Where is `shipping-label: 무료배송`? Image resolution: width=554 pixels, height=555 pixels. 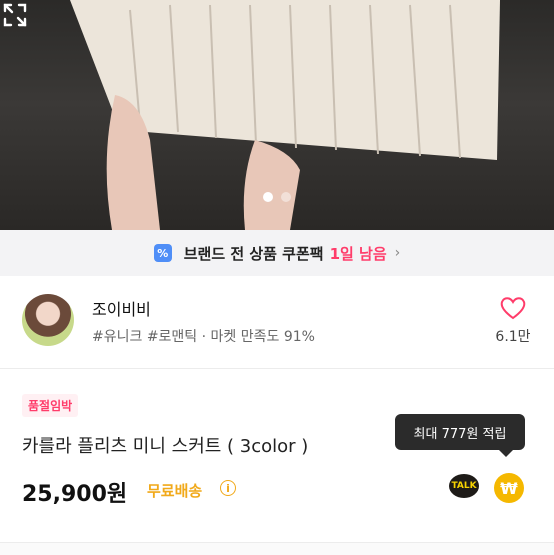 shipping-label: 무료배송 is located at coordinates (175, 491).